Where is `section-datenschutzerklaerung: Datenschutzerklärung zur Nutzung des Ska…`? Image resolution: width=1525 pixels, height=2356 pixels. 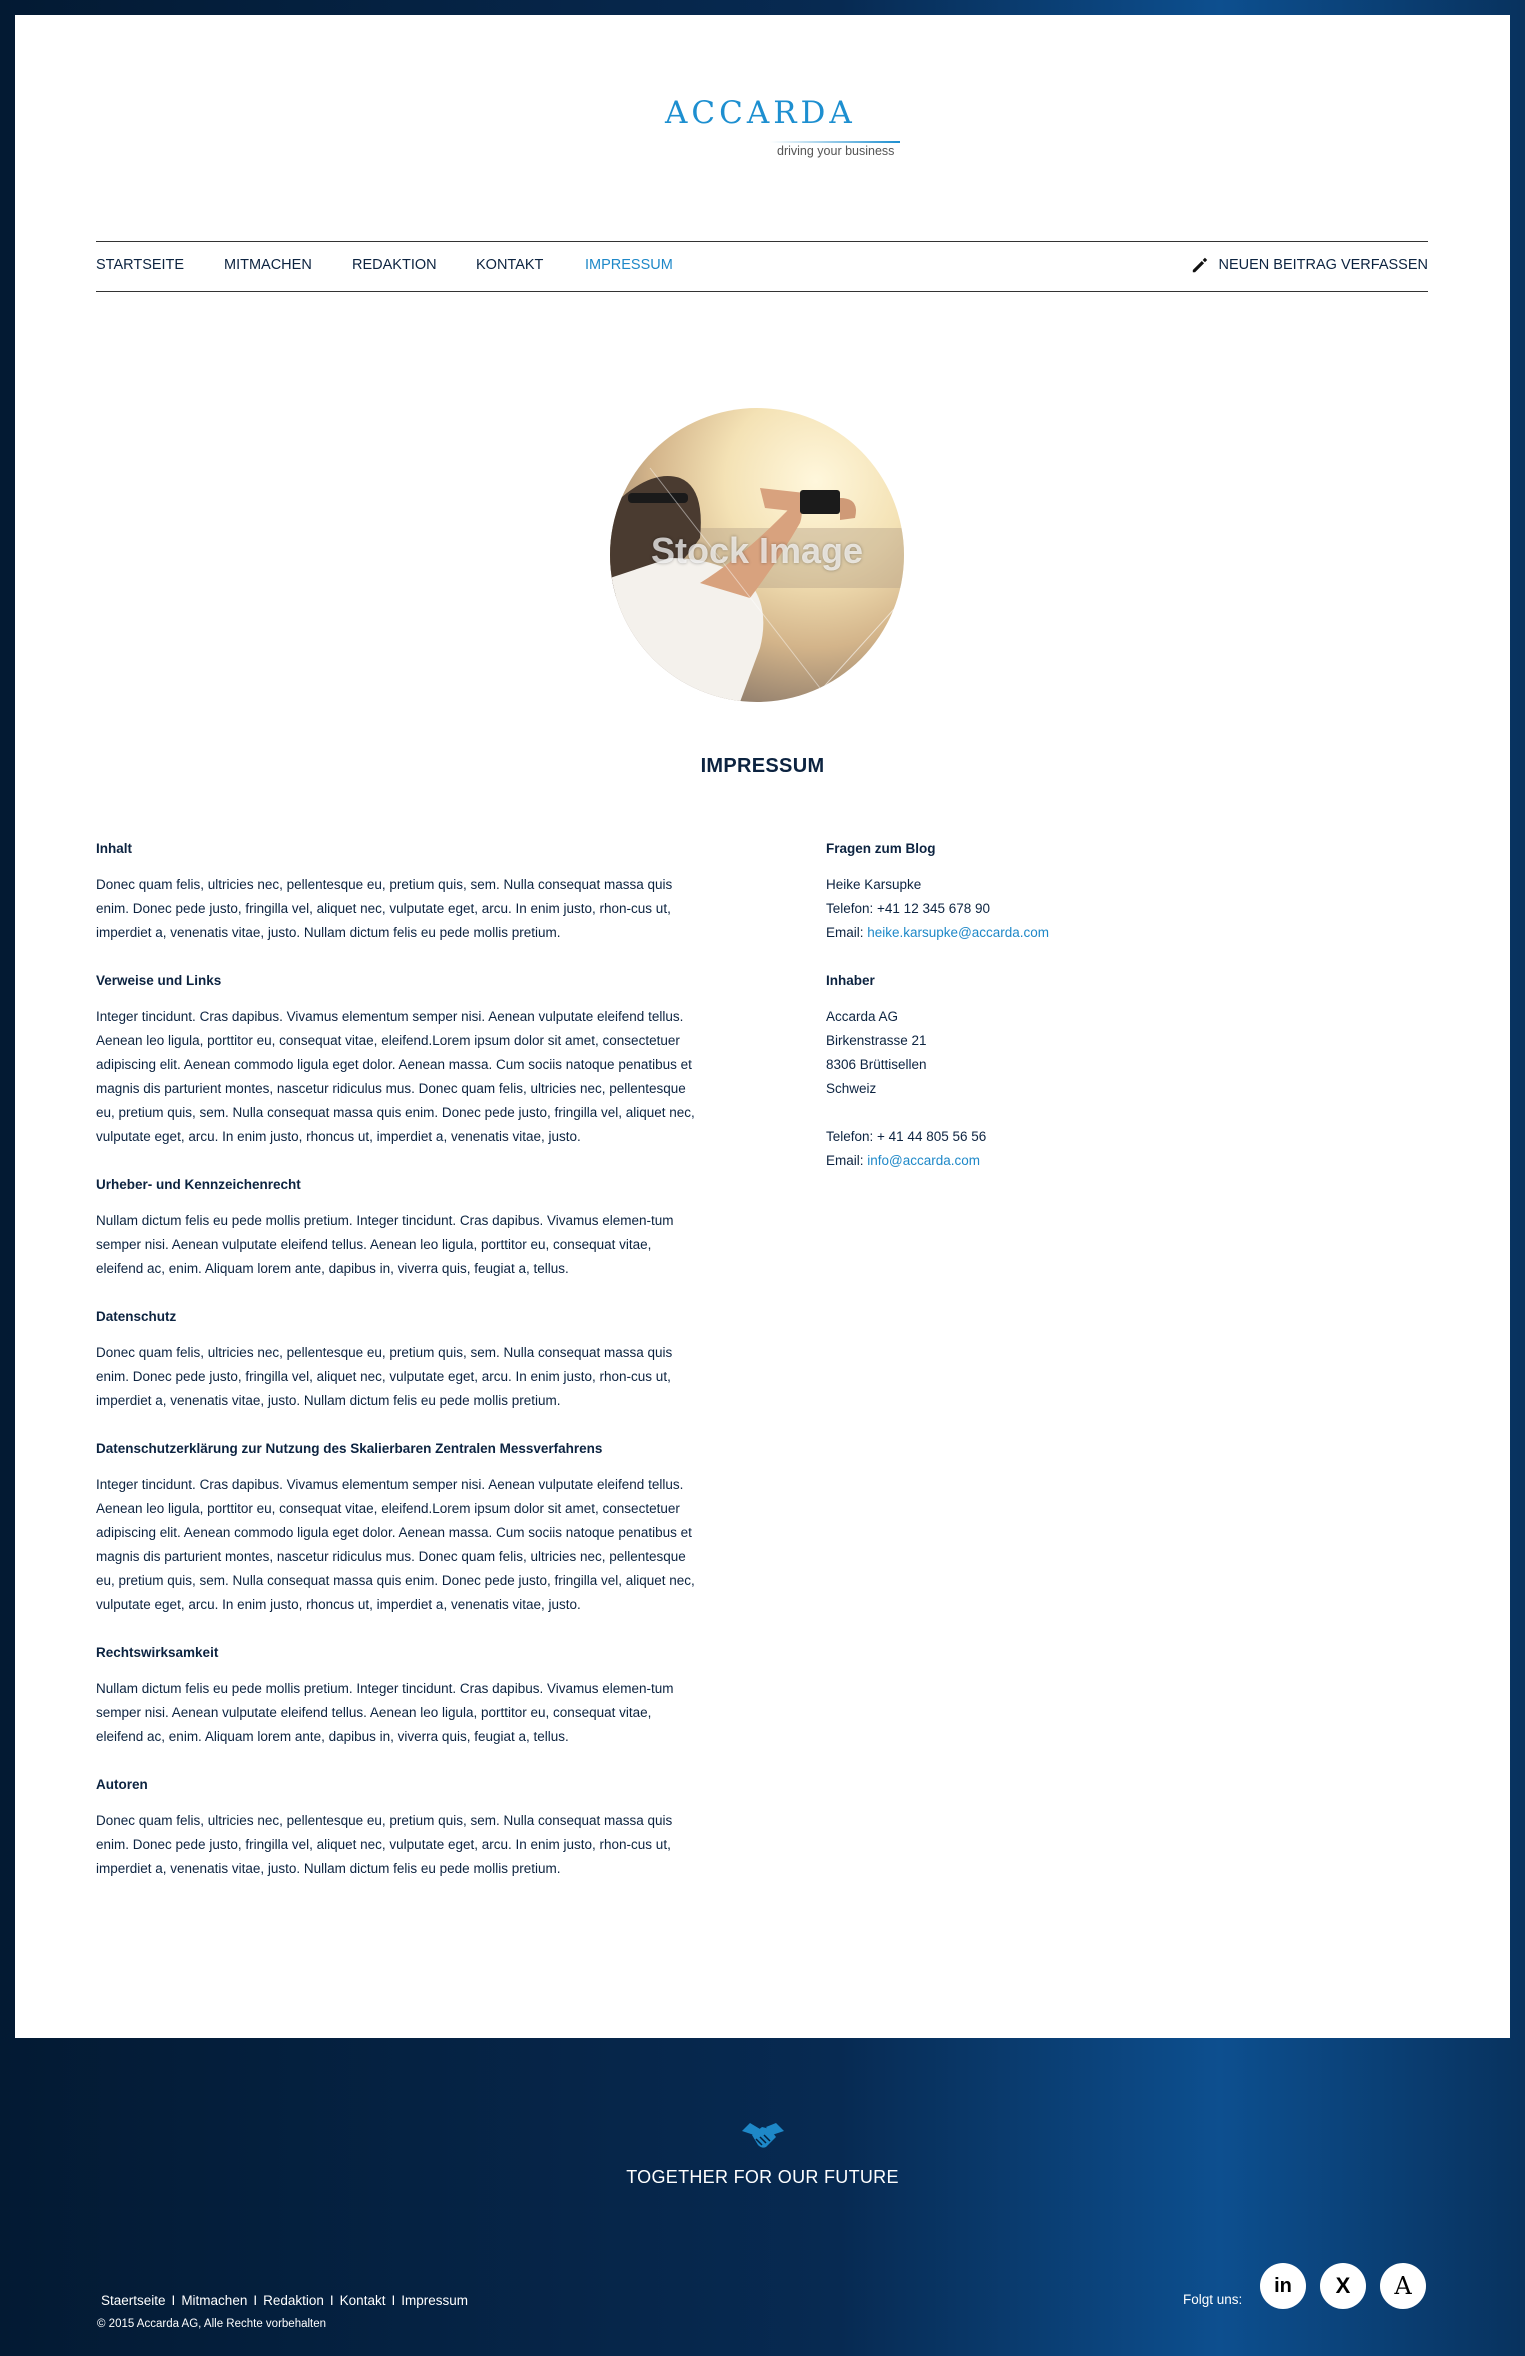
section-datenschutzerklaerung: Datenschutzerklärung zur Nutzung des Ska… is located at coordinates (396, 1527).